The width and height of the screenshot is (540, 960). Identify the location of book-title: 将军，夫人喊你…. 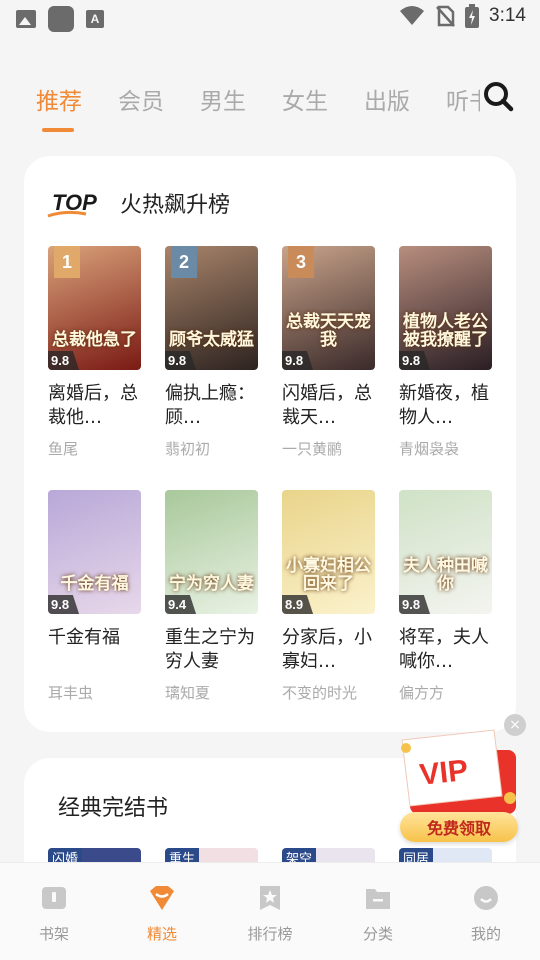
(447, 650).